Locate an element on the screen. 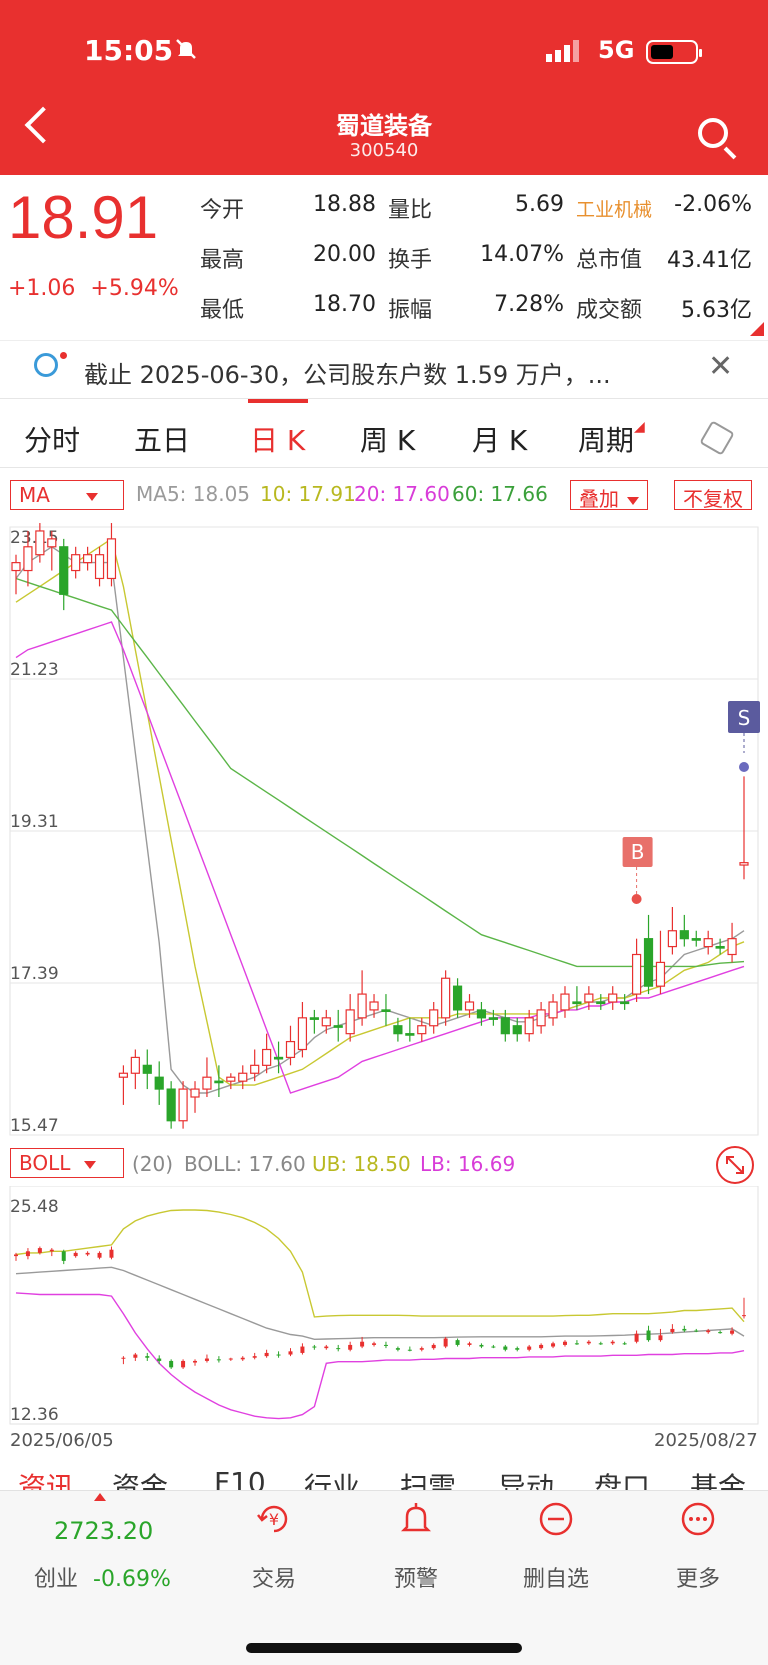  boll-frame is located at coordinates (384, 1305).